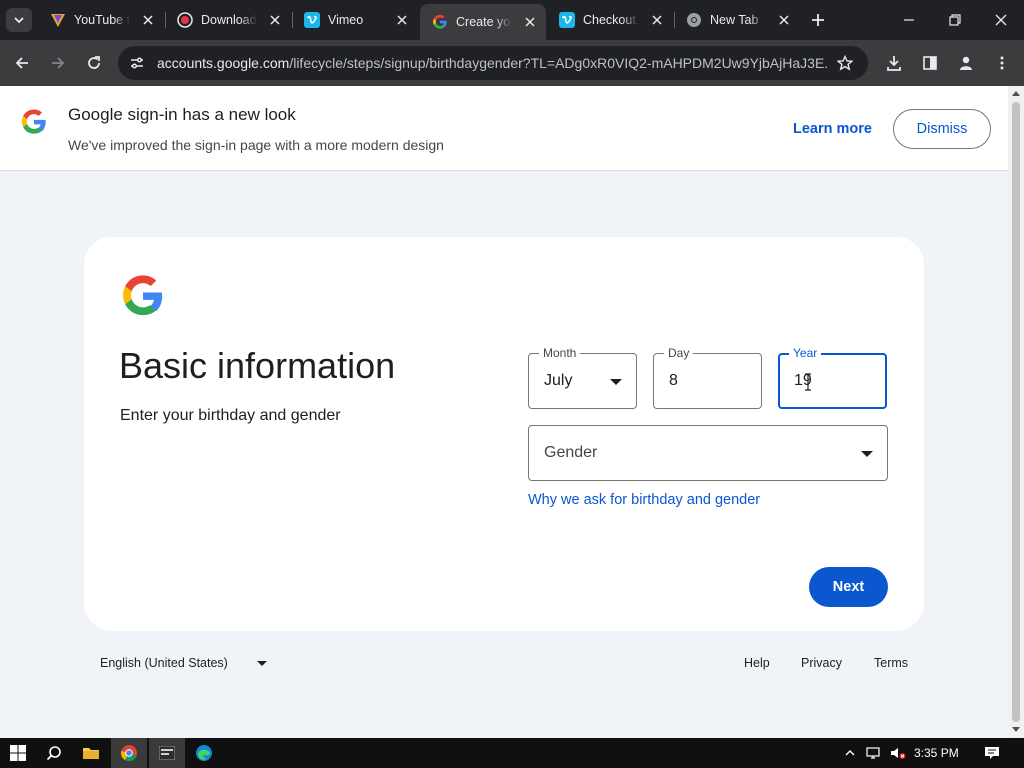 The image size is (1024, 768). Describe the element at coordinates (164, 663) in the screenshot. I see `language-select: English (United States)` at that location.